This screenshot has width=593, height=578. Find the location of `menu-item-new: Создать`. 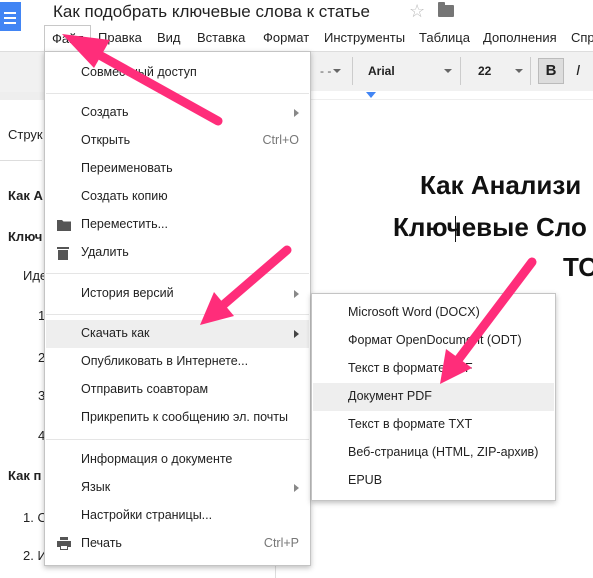

menu-item-new: Создать is located at coordinates (177, 113).